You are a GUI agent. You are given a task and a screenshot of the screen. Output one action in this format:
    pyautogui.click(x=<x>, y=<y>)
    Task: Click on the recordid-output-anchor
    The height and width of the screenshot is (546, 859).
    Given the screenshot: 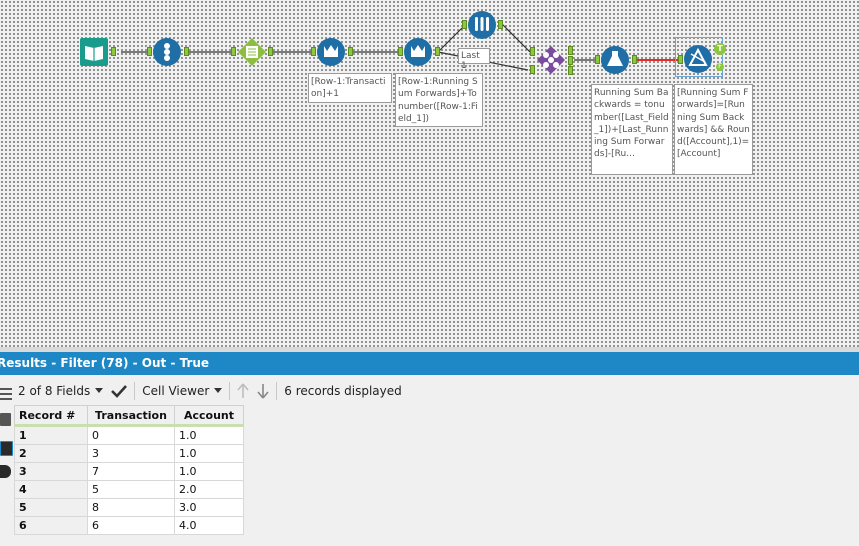 What is the action you would take?
    pyautogui.click(x=186, y=51)
    